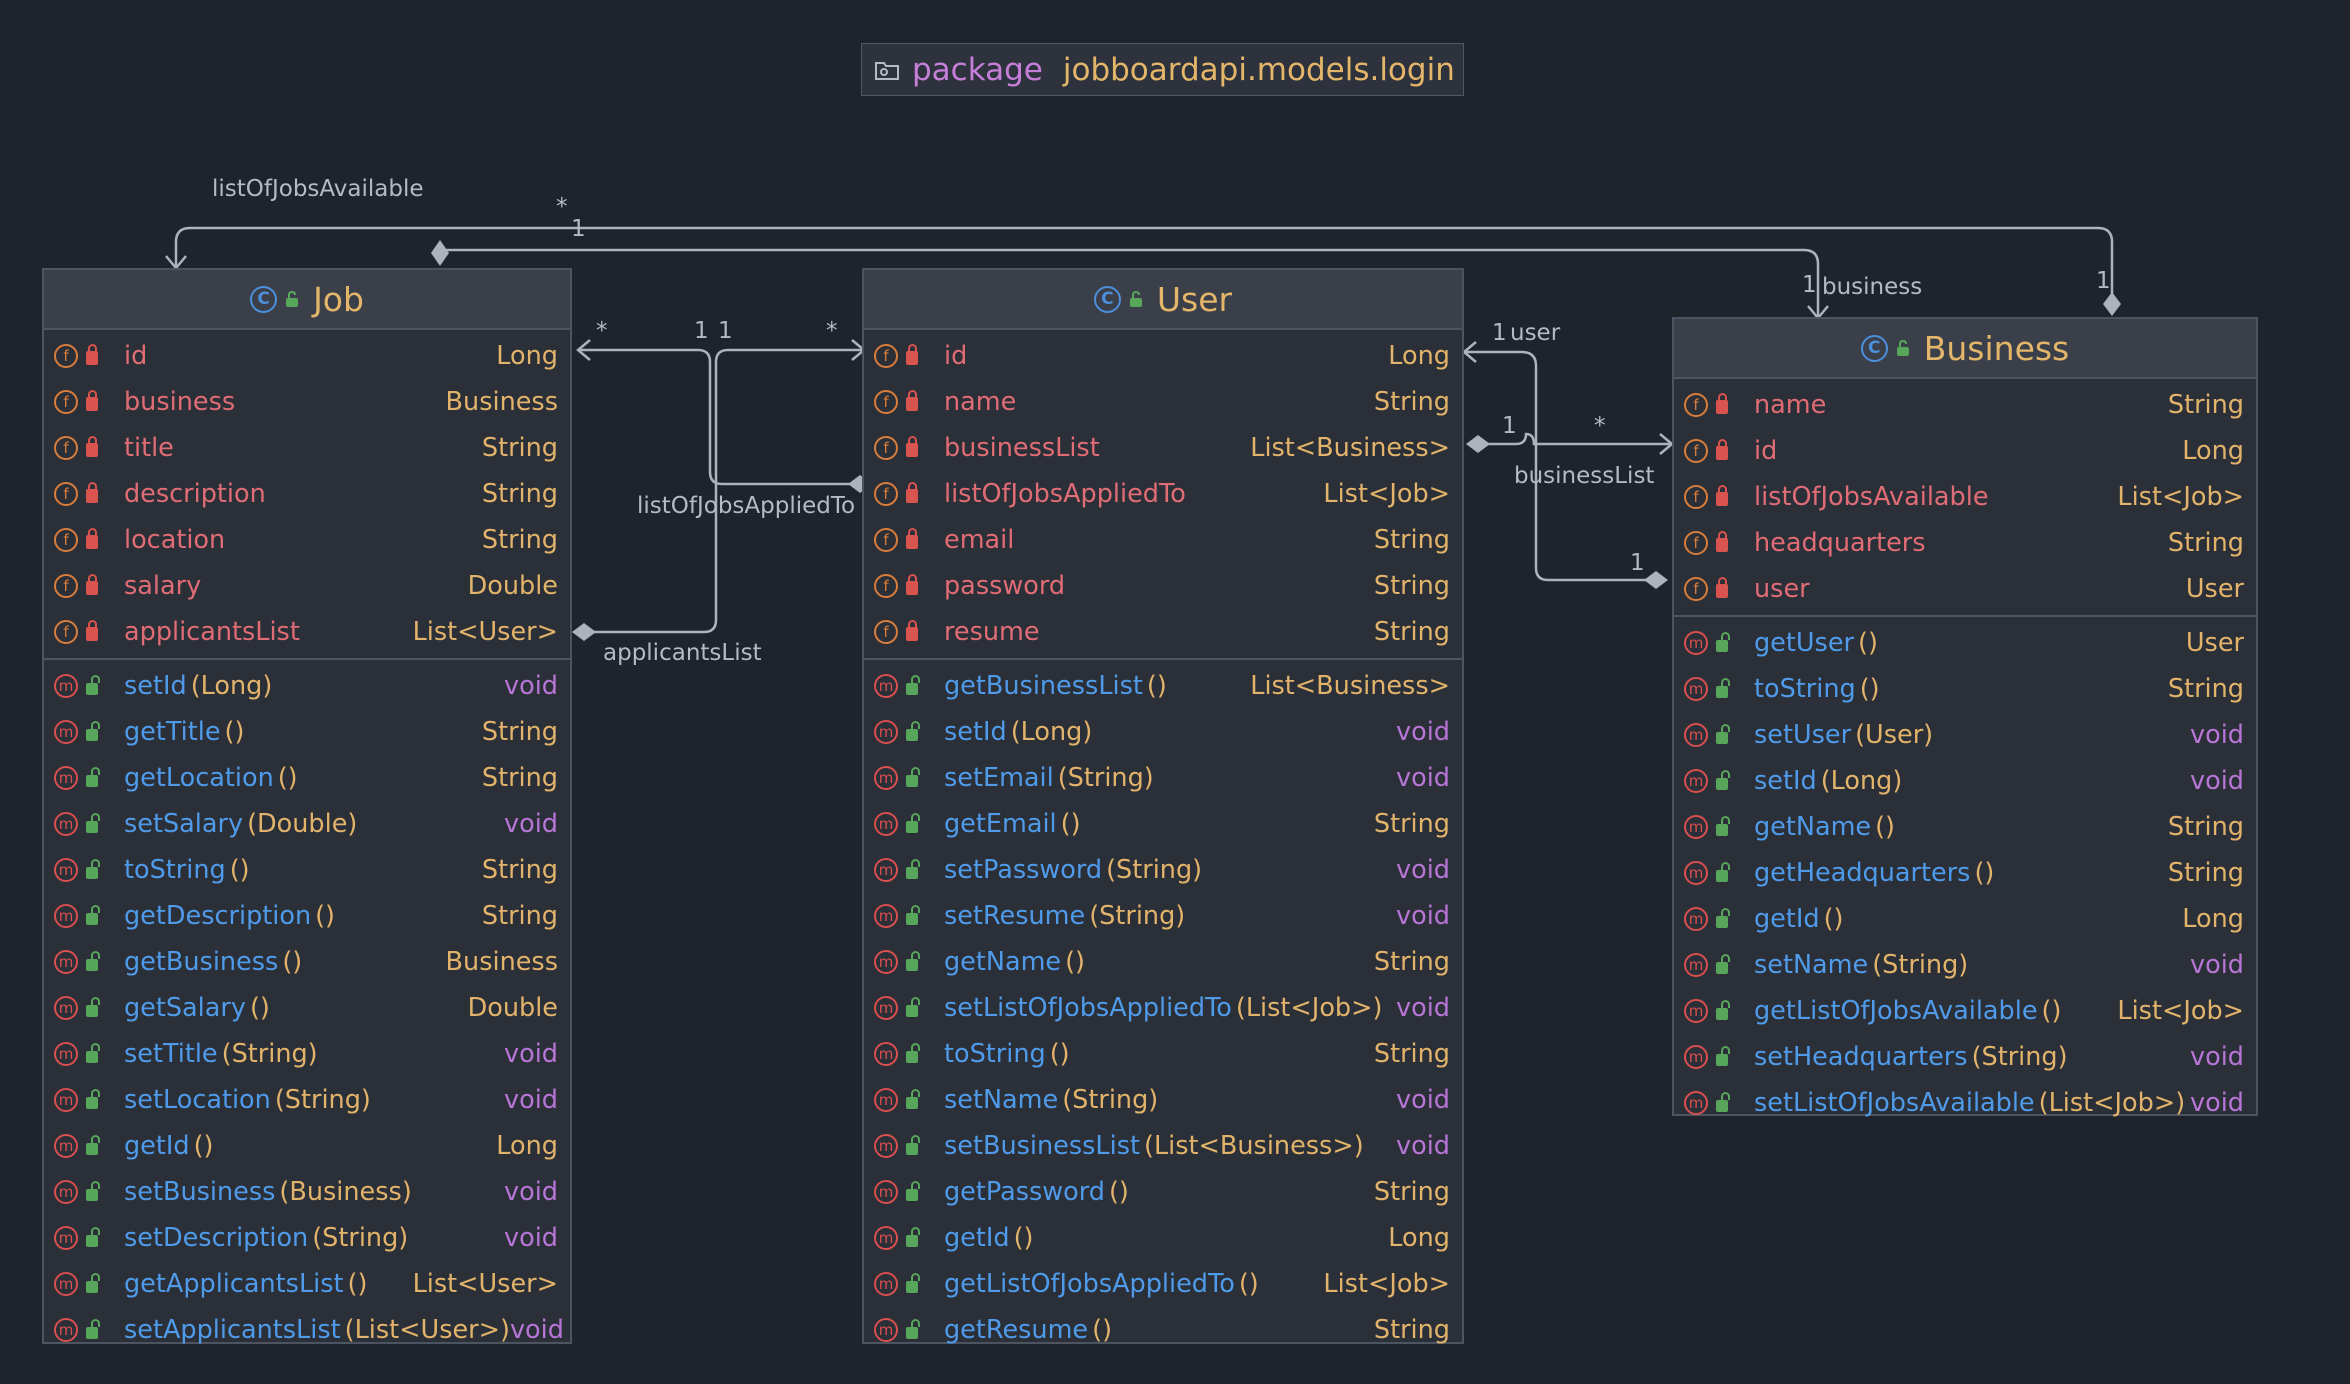 The image size is (2350, 1384). What do you see at coordinates (307, 1238) in the screenshot?
I see `method-row: m setDescription (String) void` at bounding box center [307, 1238].